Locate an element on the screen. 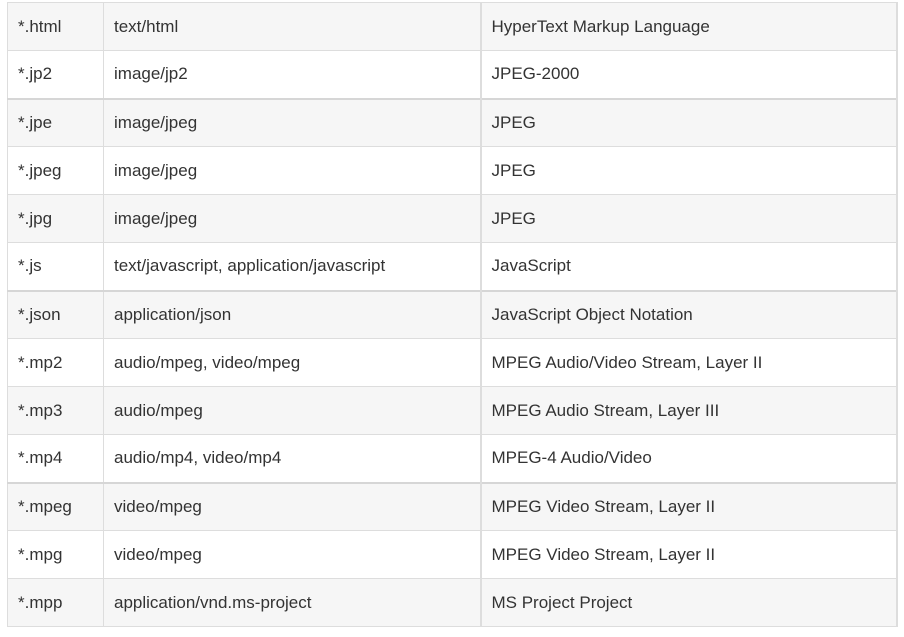 Image resolution: width=904 pixels, height=637 pixels. mime-type-cell: audio/mp4, video/mp4 is located at coordinates (292, 458).